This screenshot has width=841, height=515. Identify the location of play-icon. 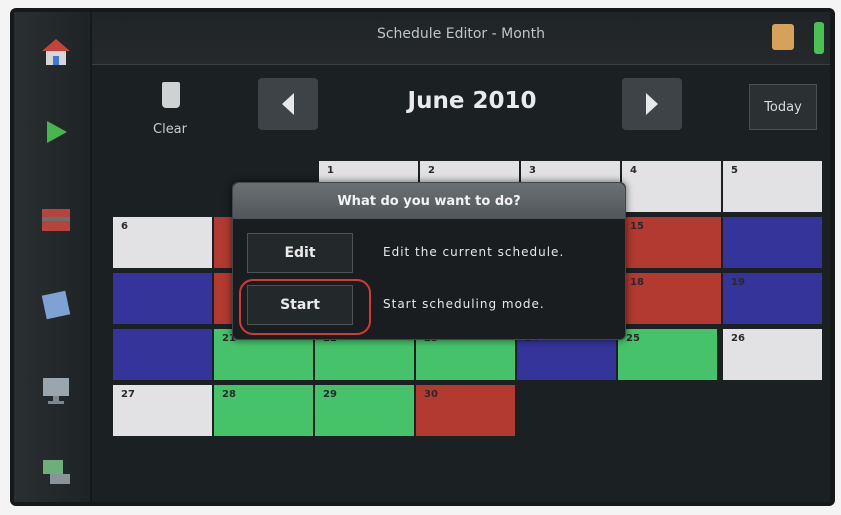
(56, 132).